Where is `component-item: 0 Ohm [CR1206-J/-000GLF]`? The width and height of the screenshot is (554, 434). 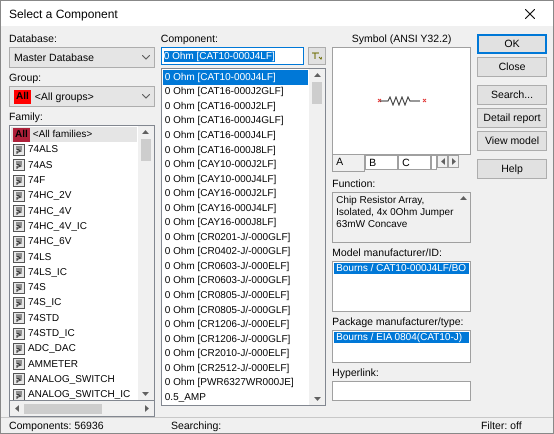 component-item: 0 Ohm [CR1206-J/-000GLF] is located at coordinates (235, 339).